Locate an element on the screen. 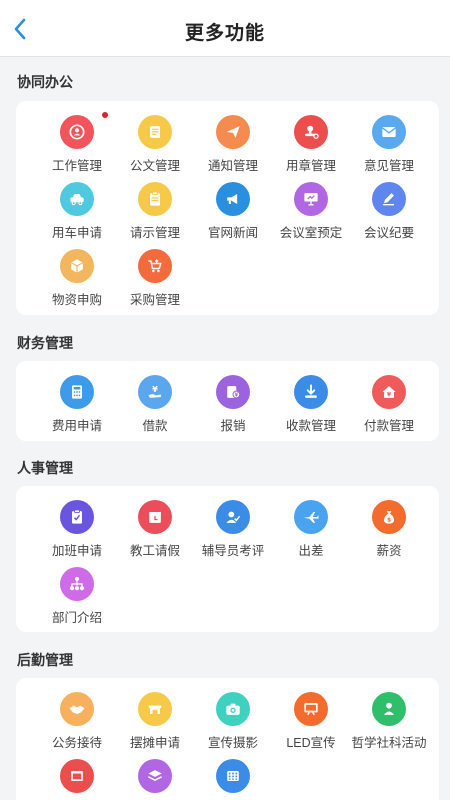 The height and width of the screenshot is (800, 450). handshake-icon is located at coordinates (77, 709).